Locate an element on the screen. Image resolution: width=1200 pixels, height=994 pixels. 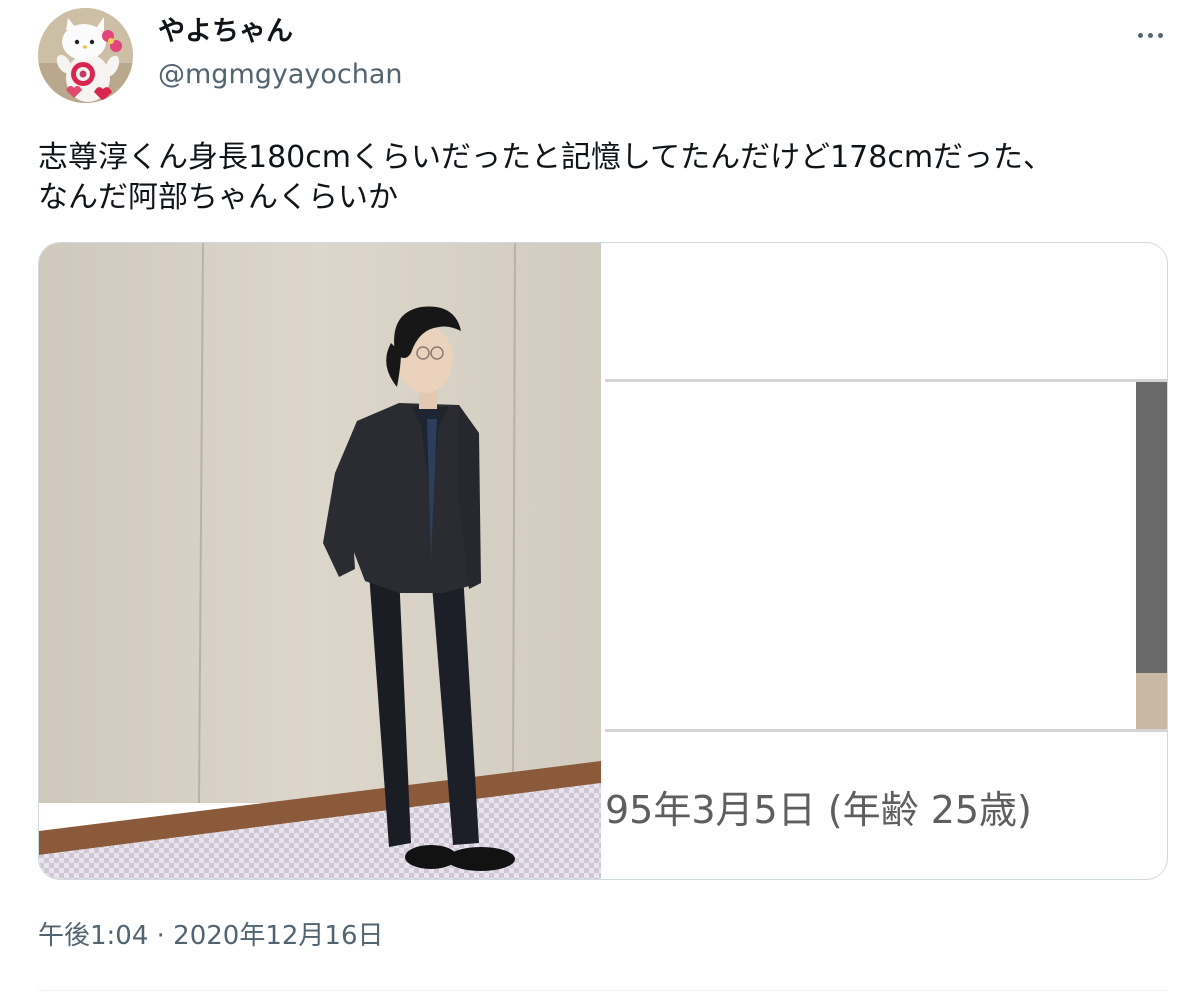
screenshot-birthdate-text: 95年3月5日 (年齢 25歳) is located at coordinates (818, 810).